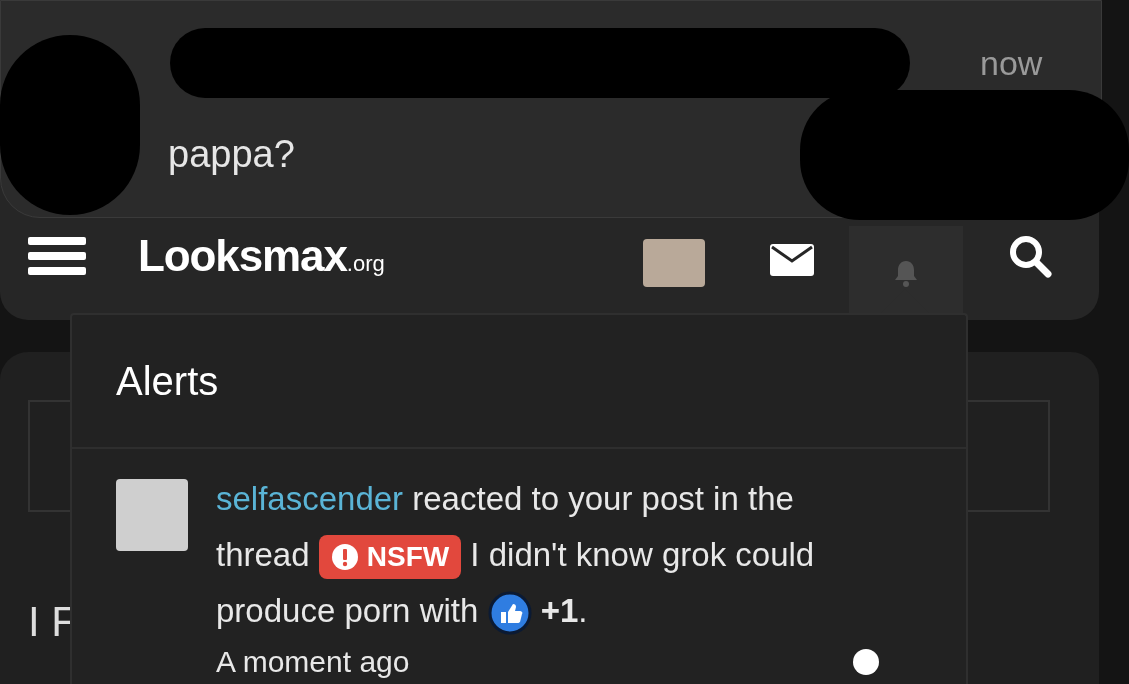 The image size is (1129, 684). I want to click on menu-icon, so click(57, 256).